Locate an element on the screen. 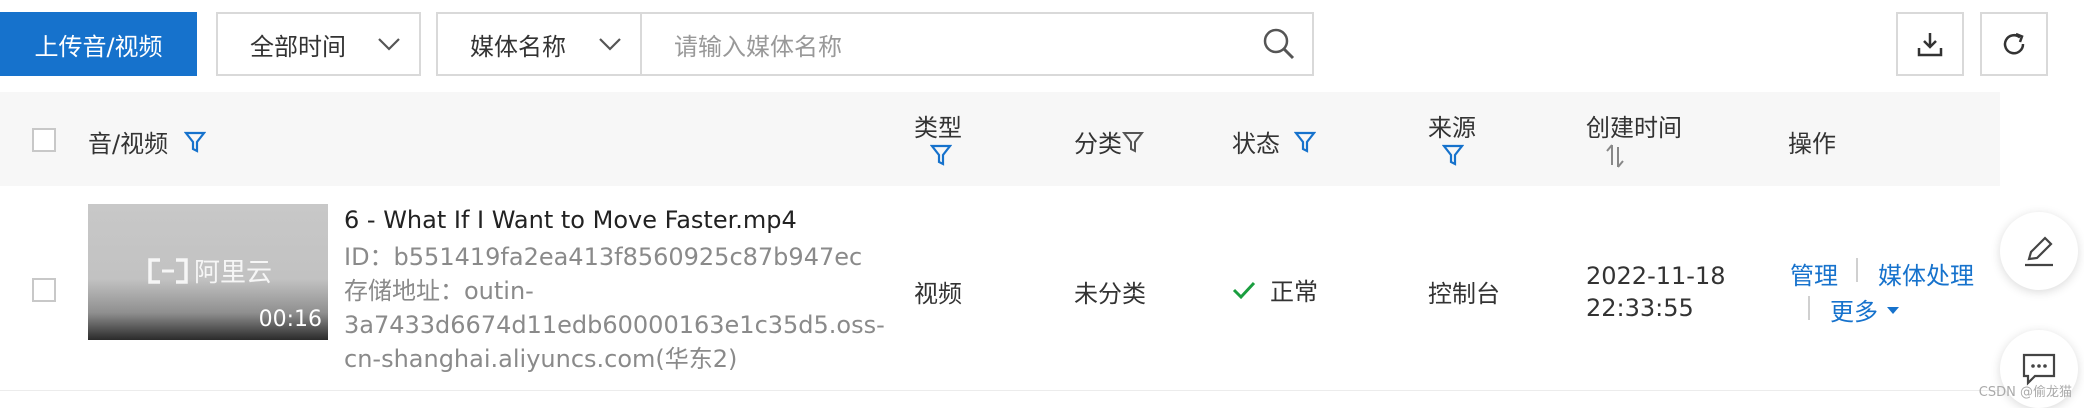 Image resolution: width=2084 pixels, height=408 pixels. edit-icon is located at coordinates (2039, 251).